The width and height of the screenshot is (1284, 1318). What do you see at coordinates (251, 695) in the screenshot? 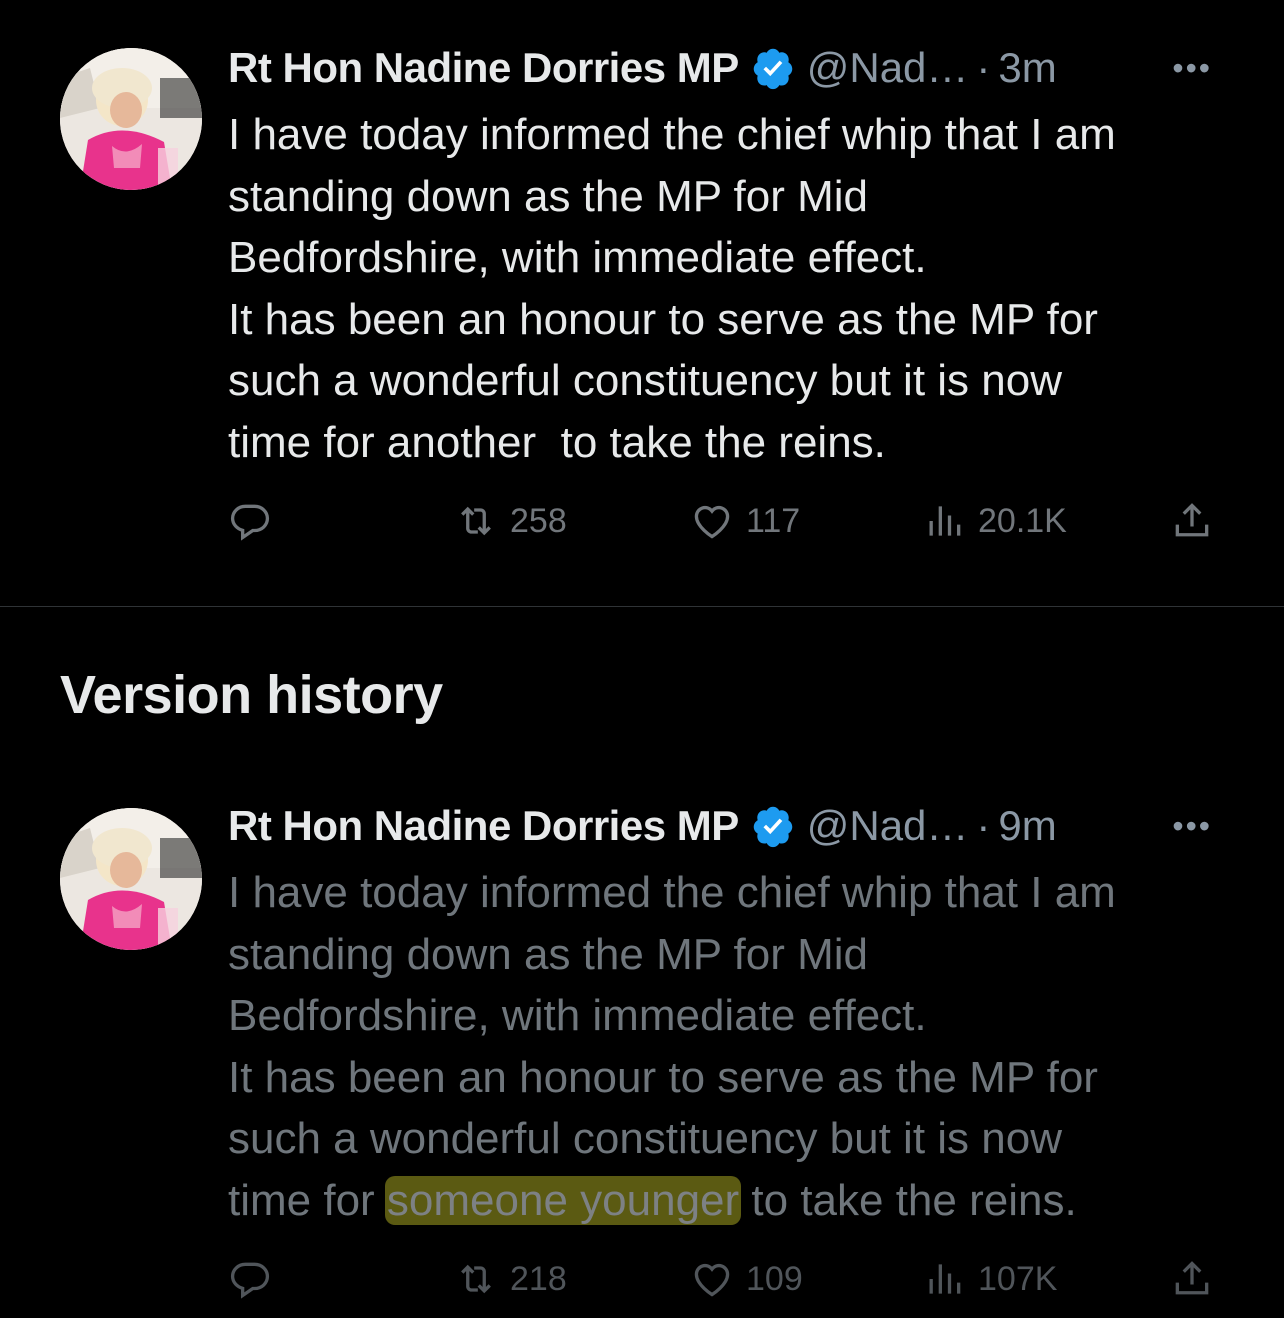
I see `version-history-title: Version history` at bounding box center [251, 695].